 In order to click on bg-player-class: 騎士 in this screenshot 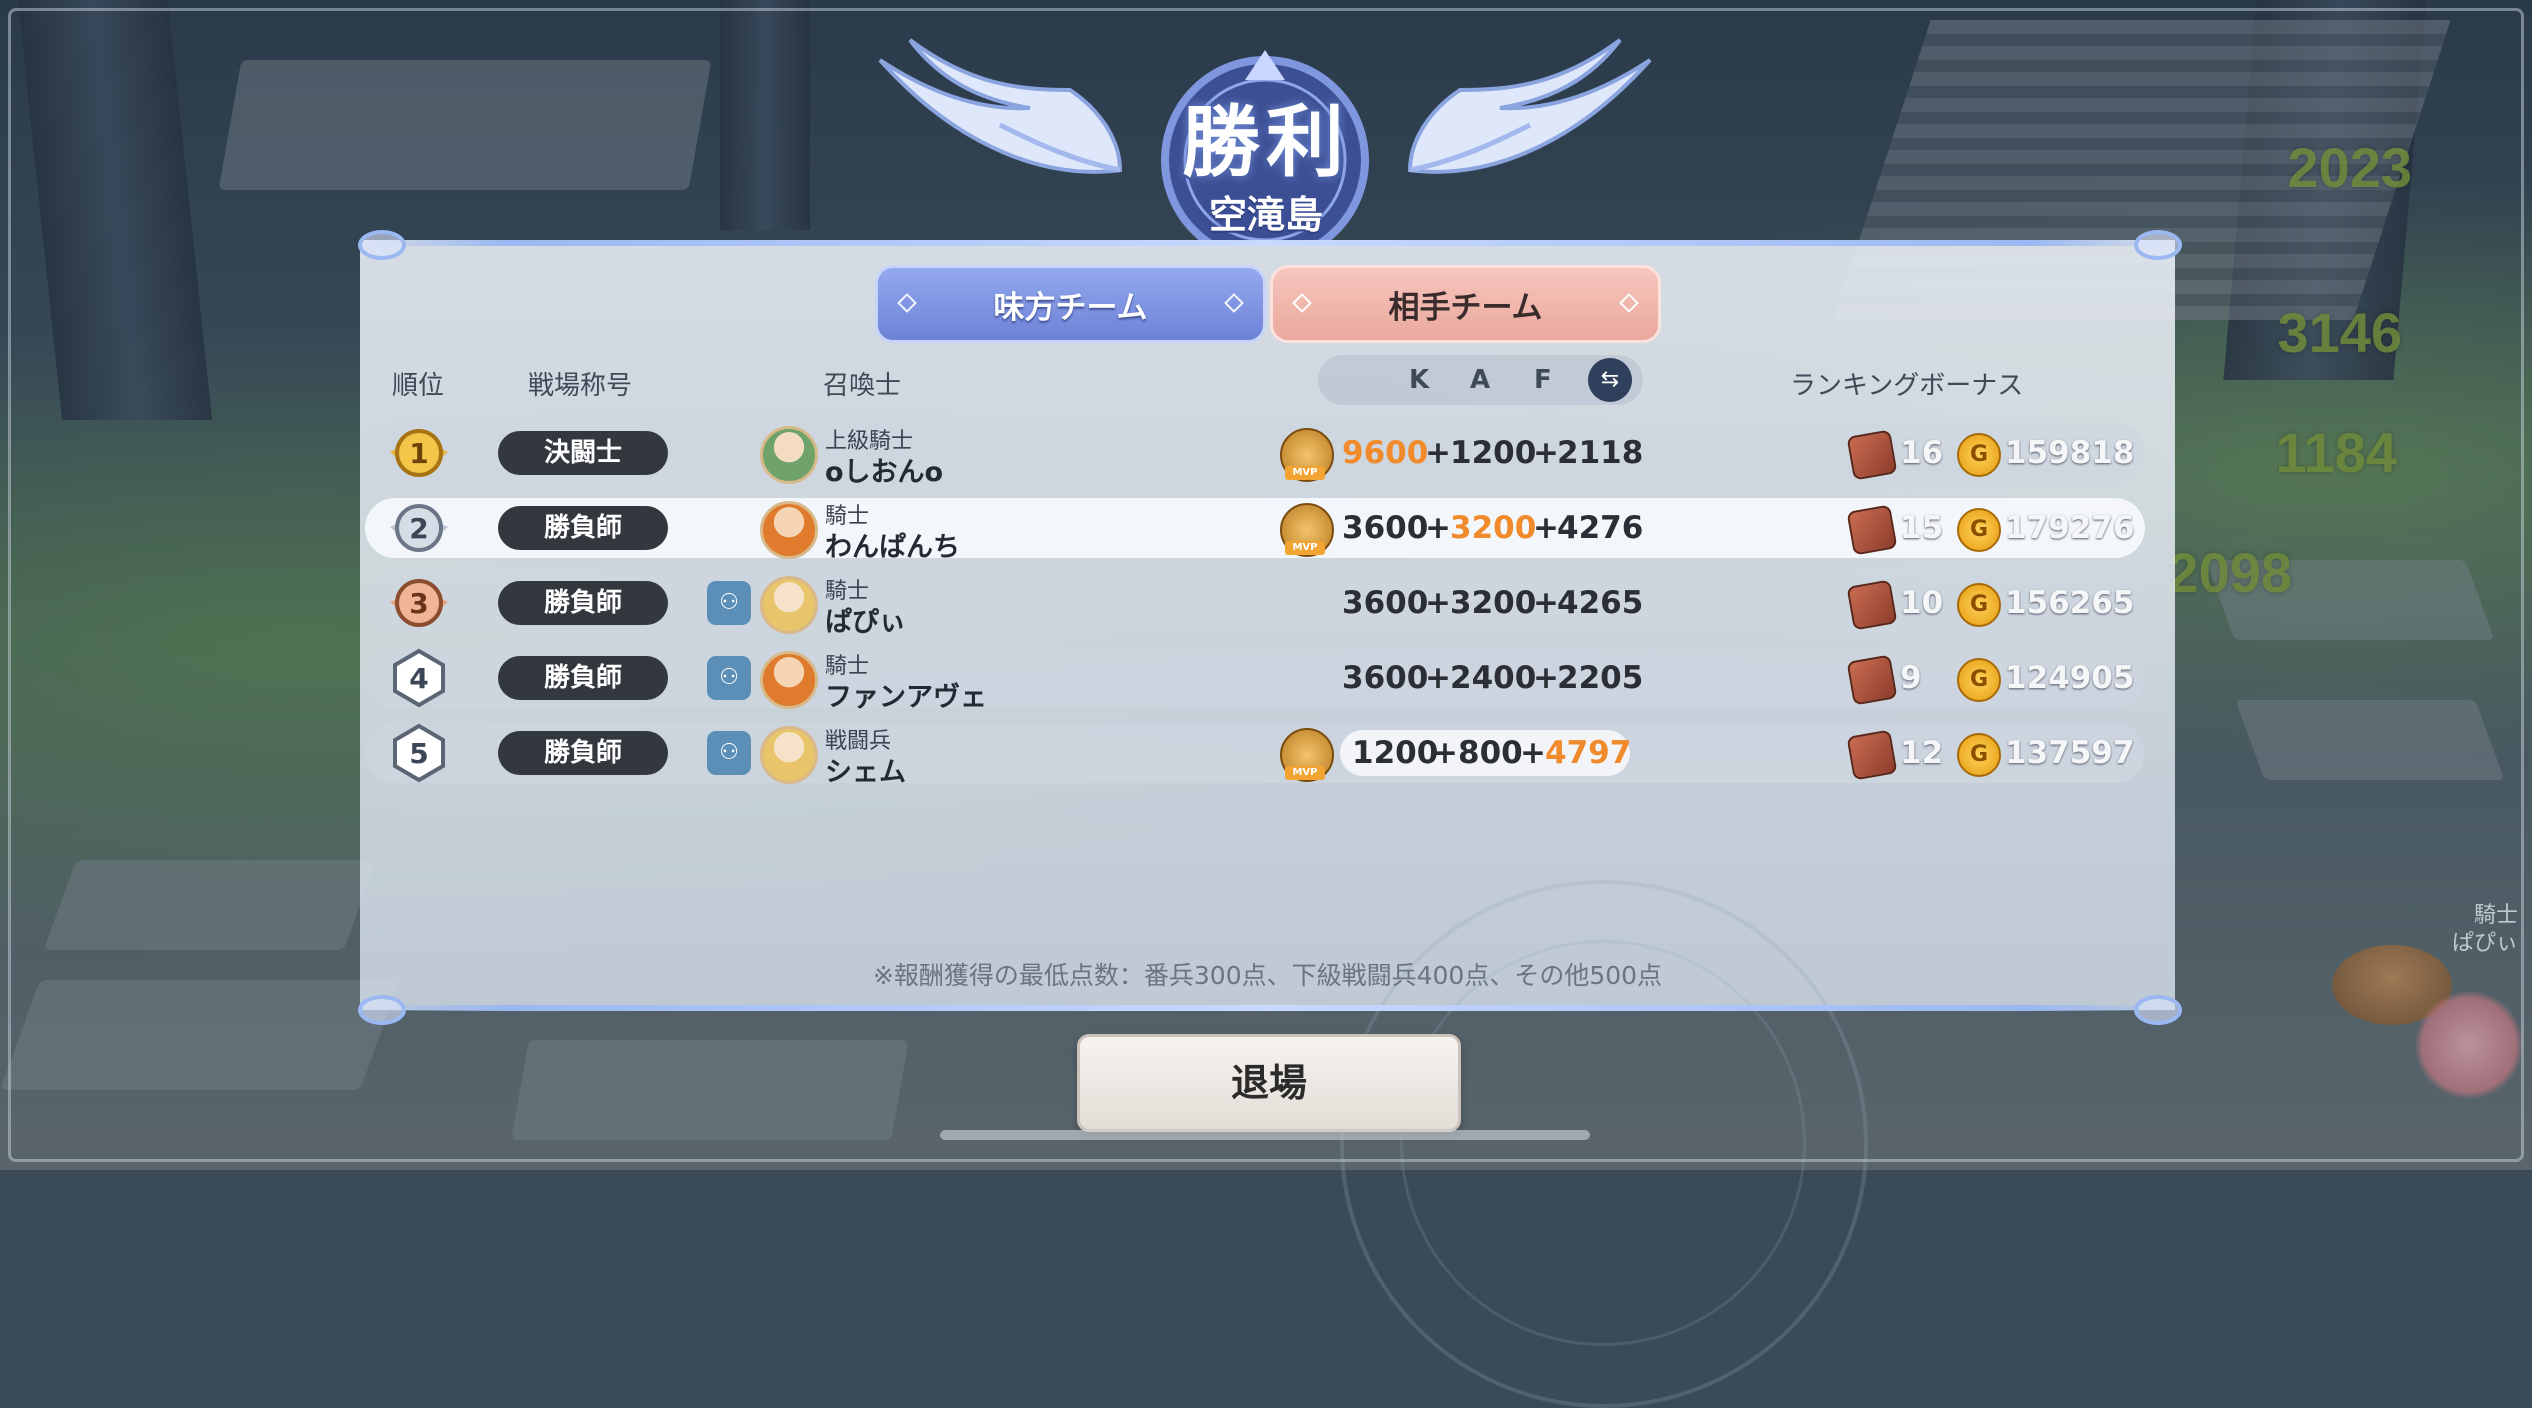, I will do `click(2495, 915)`.